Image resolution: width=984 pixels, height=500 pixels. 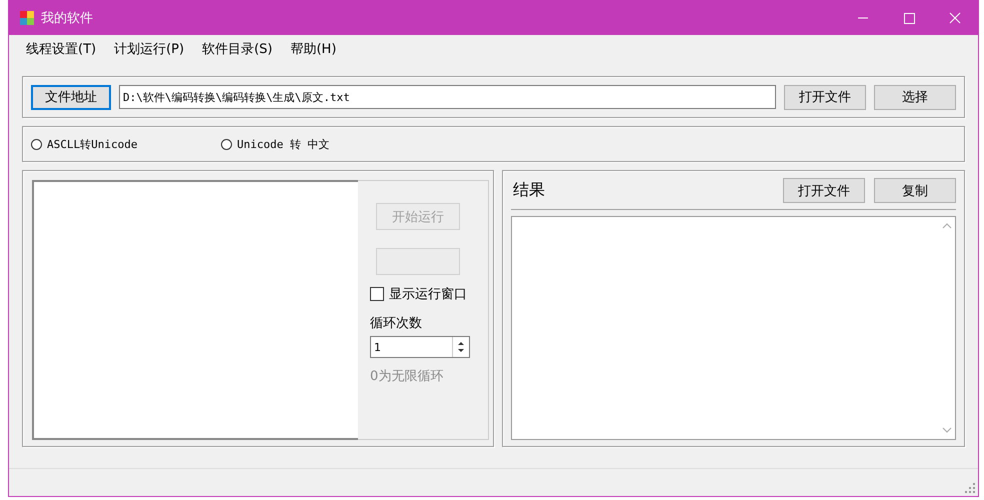 What do you see at coordinates (947, 226) in the screenshot?
I see `scroll-up-icon` at bounding box center [947, 226].